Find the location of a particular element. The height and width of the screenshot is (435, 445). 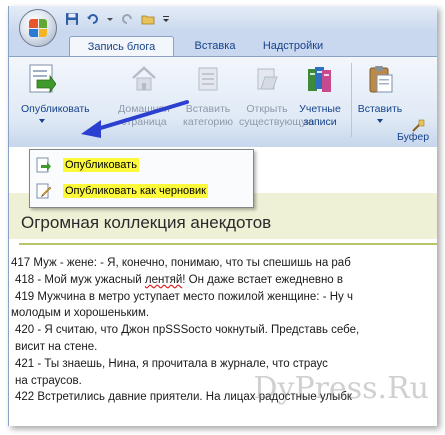

paste-button: Вставить is located at coordinates (380, 99).